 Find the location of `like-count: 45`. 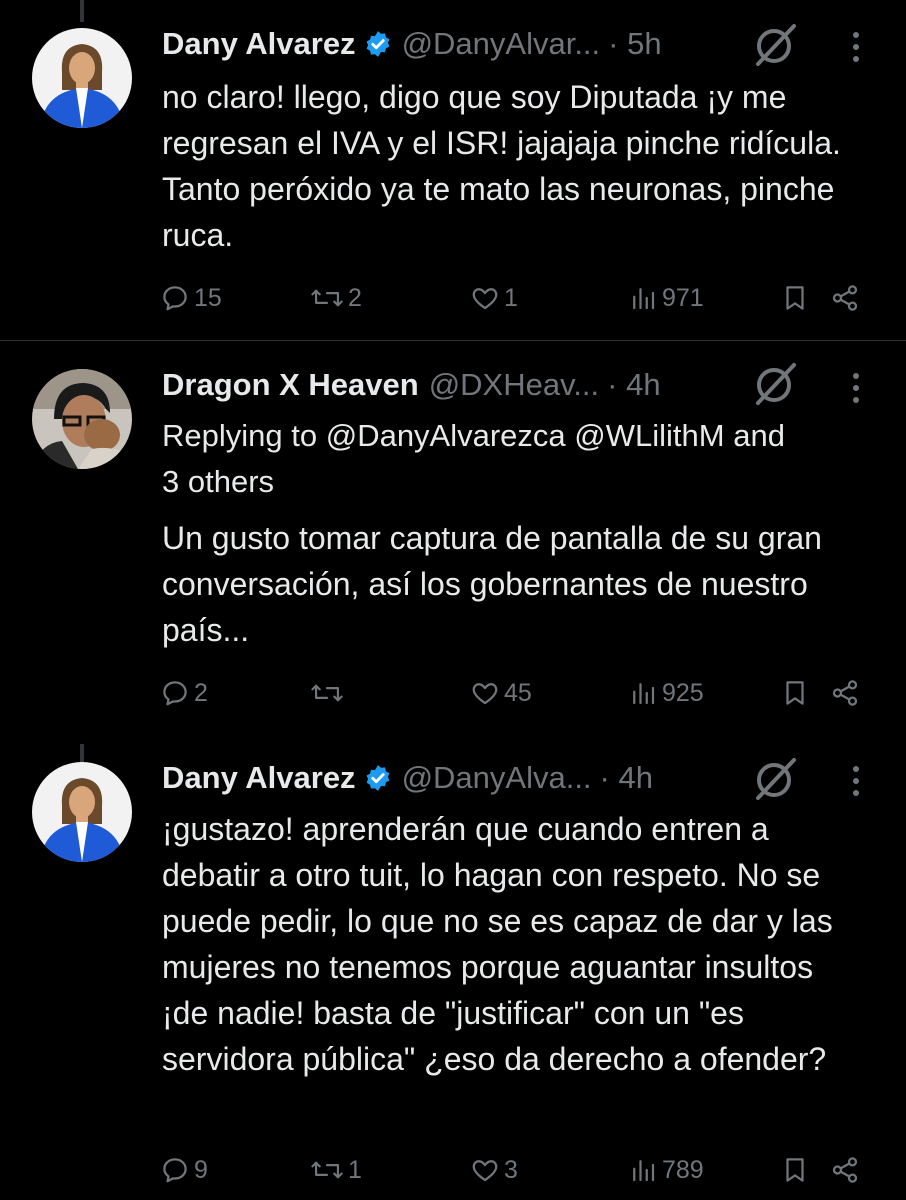

like-count: 45 is located at coordinates (518, 692).